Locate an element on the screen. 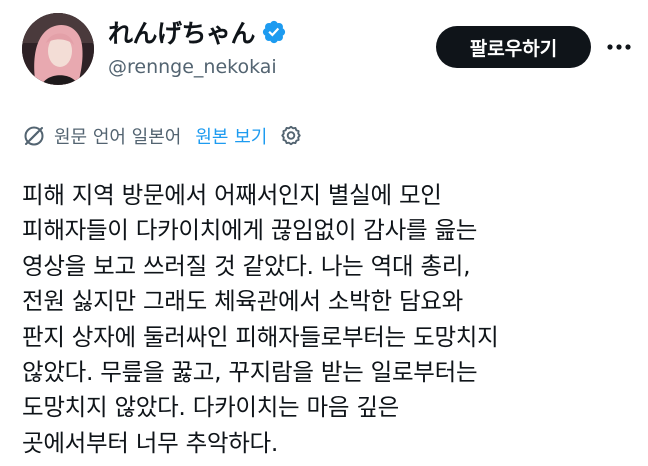 This screenshot has width=648, height=466. tweet-text-line: 도망치지 않았다. 다카이치는 마음 깊은 is located at coordinates (210, 407).